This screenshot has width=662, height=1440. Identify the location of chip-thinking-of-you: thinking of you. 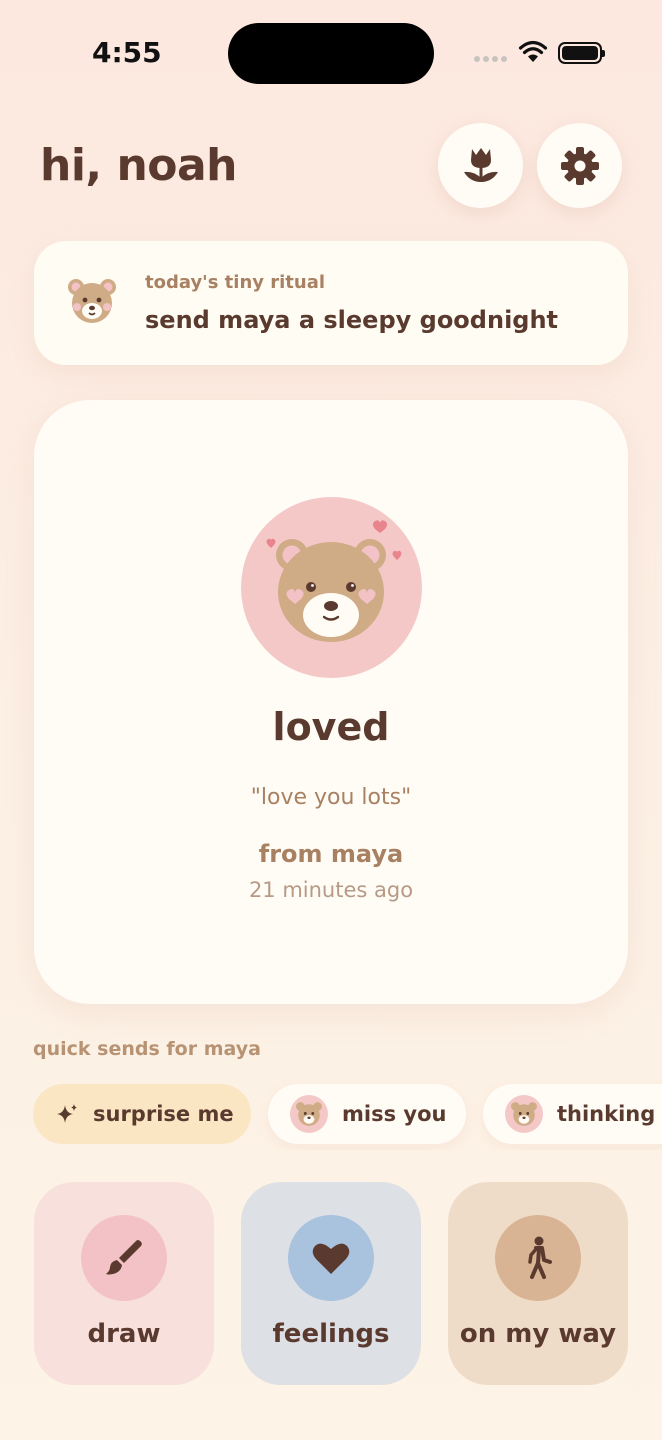
(572, 1114).